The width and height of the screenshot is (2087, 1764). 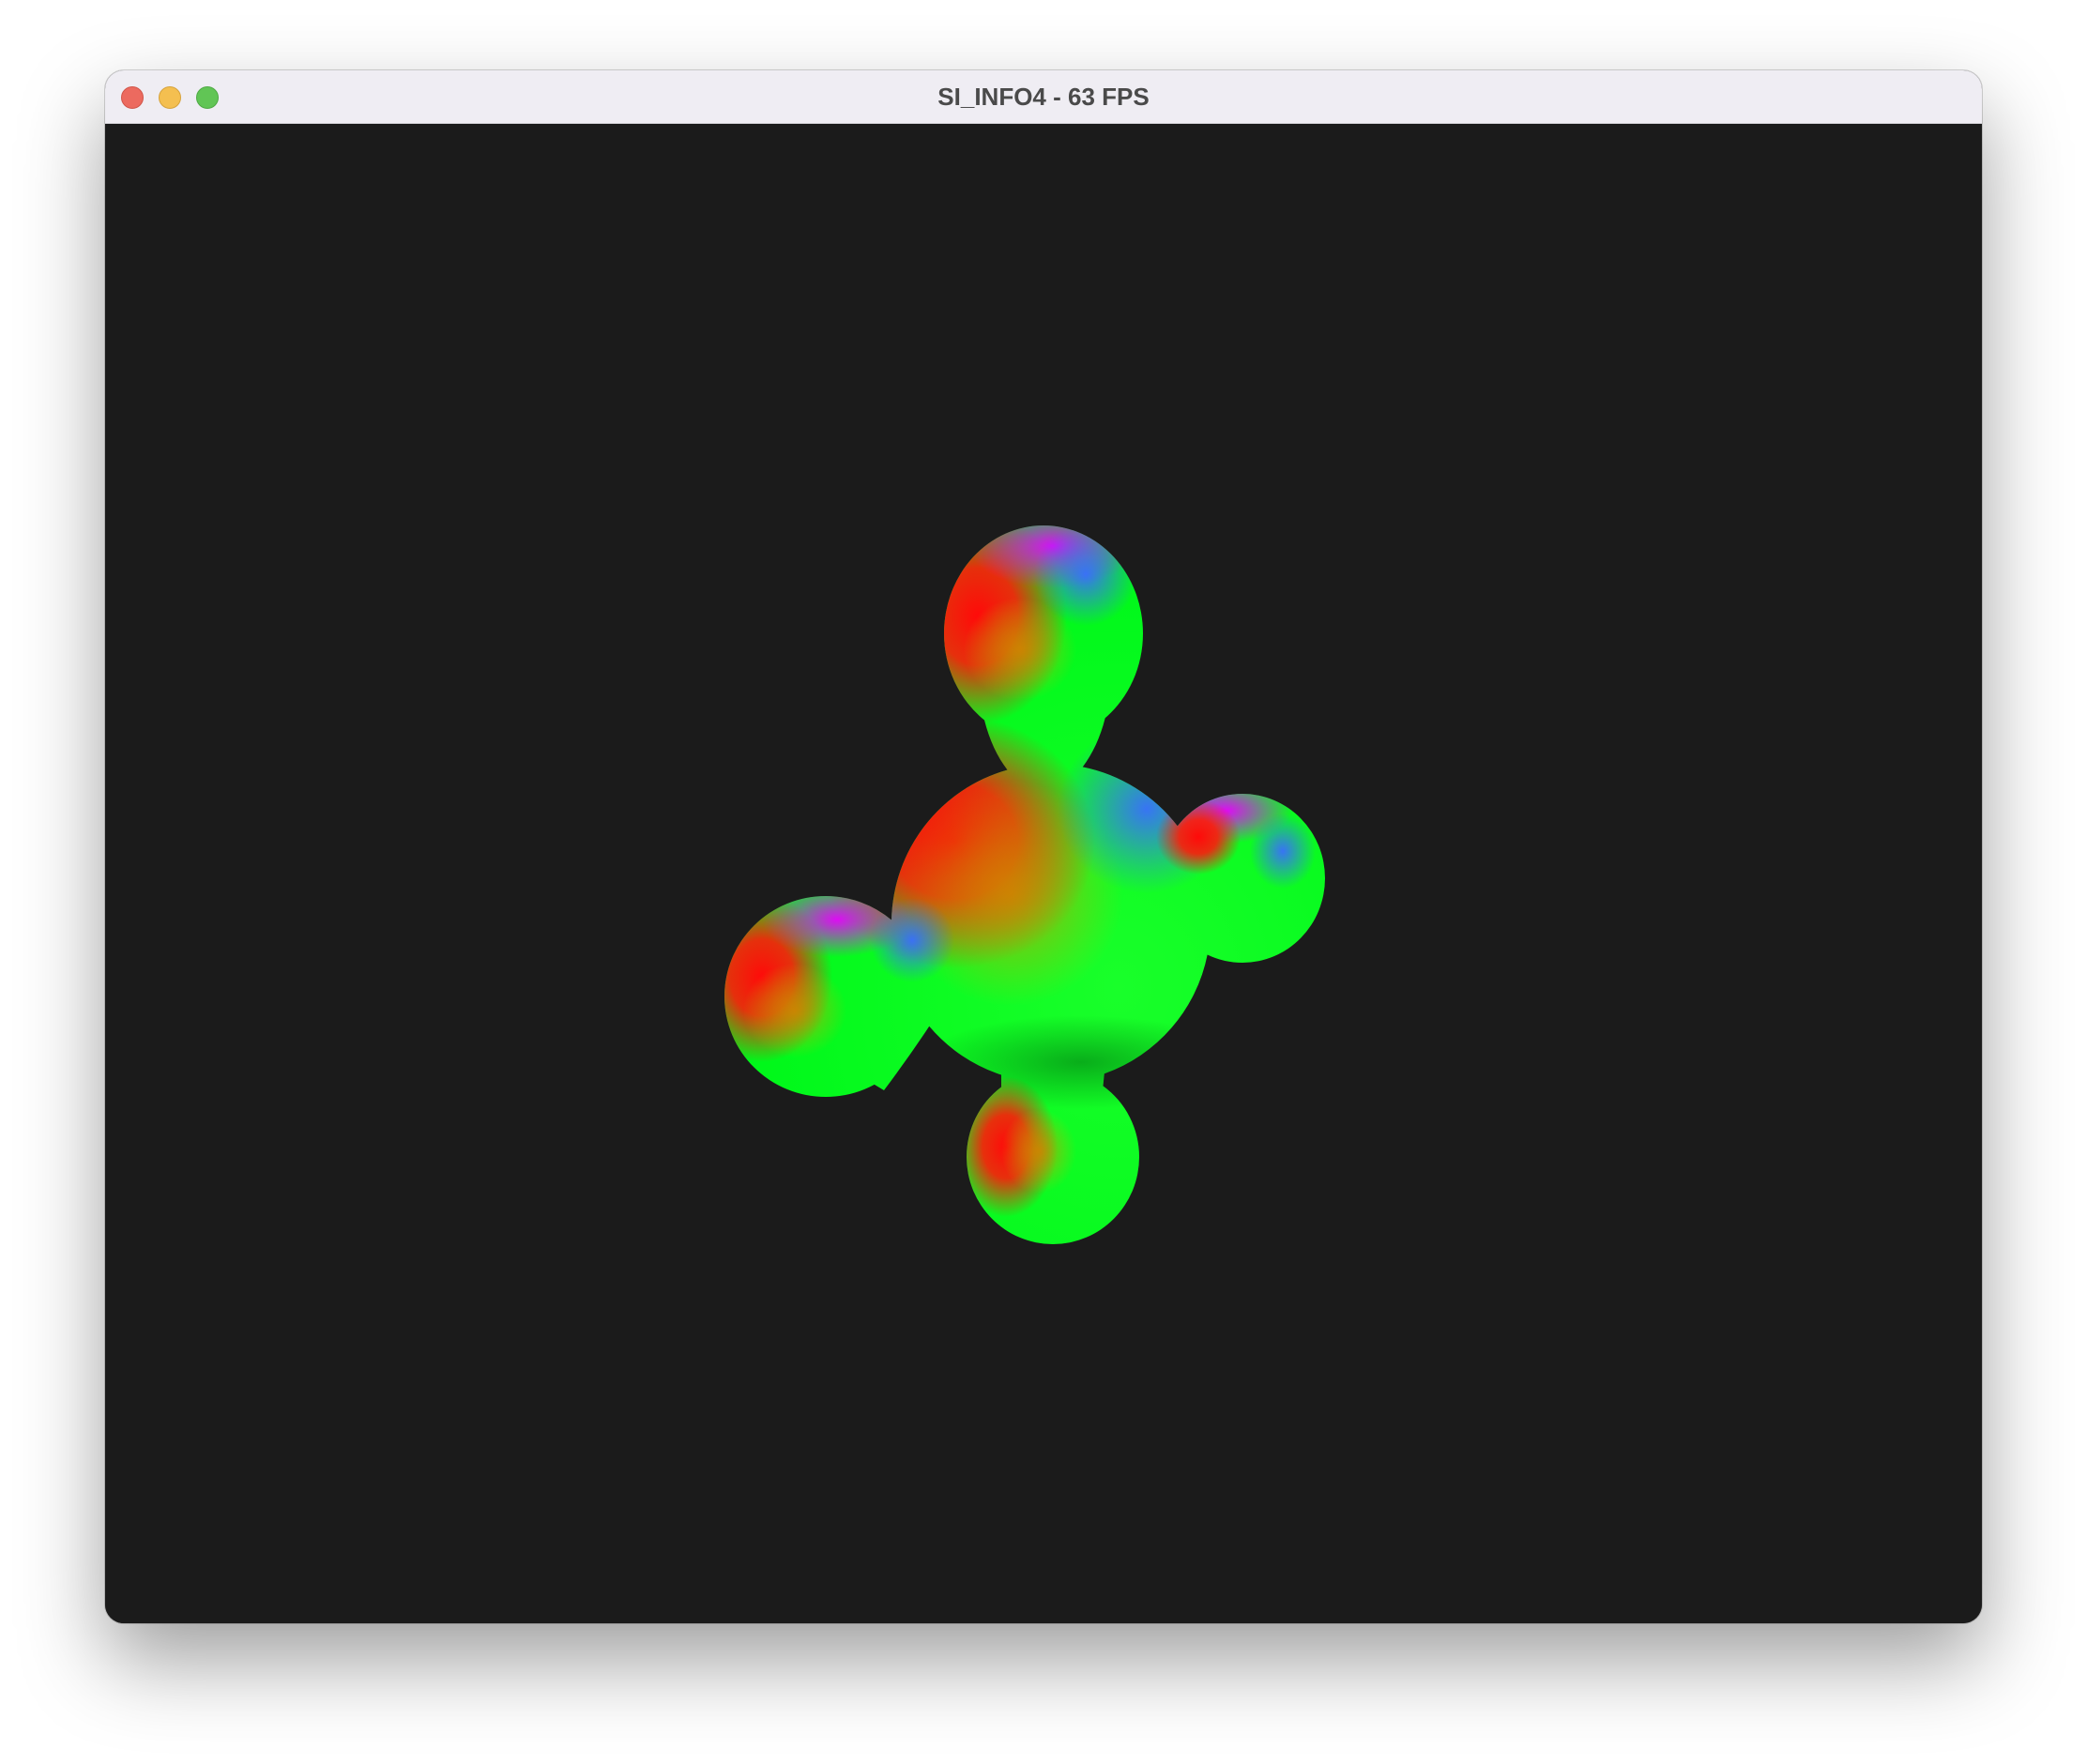 I want to click on metaball-scene, so click(x=1024, y=884).